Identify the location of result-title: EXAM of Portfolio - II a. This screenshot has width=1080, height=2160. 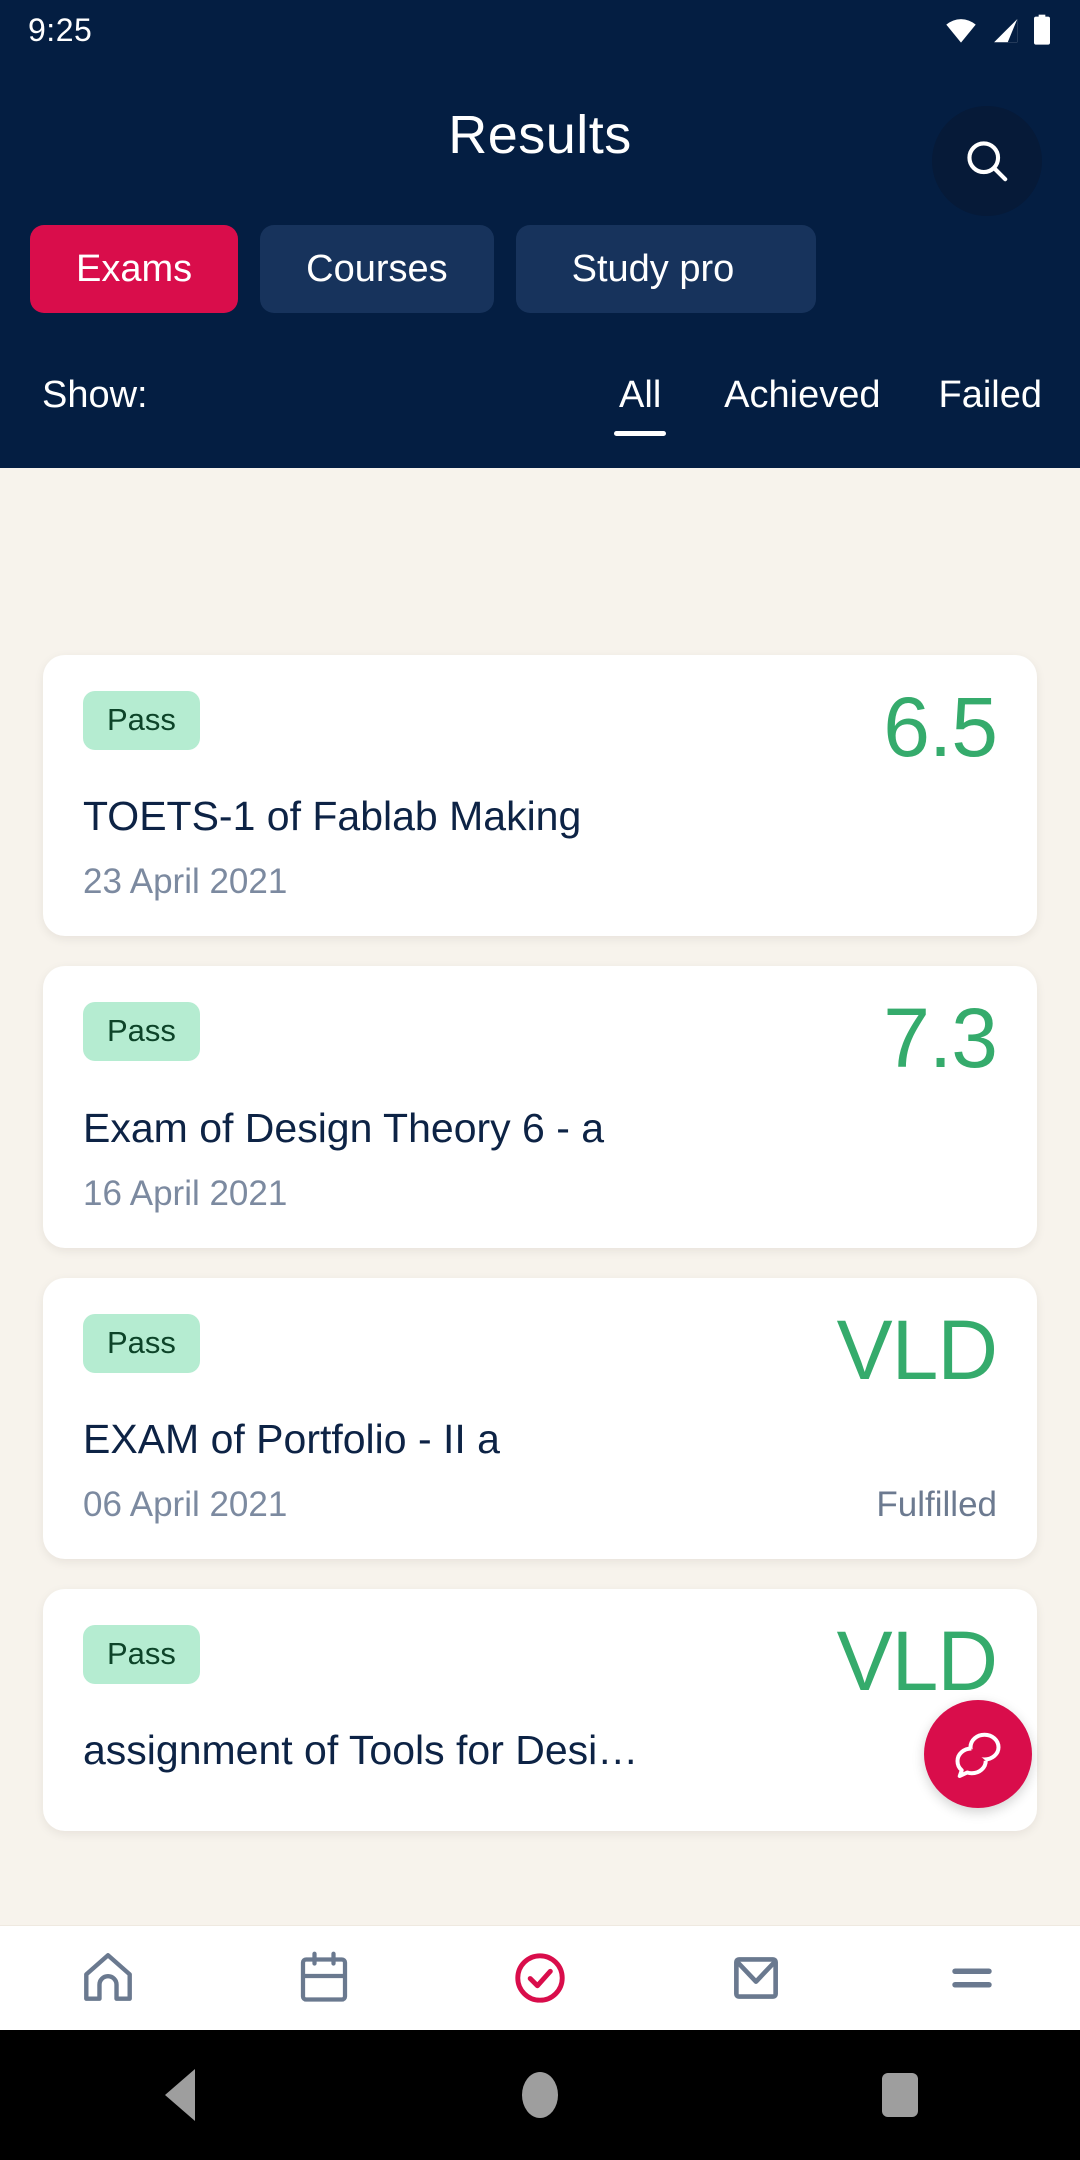
(291, 1438).